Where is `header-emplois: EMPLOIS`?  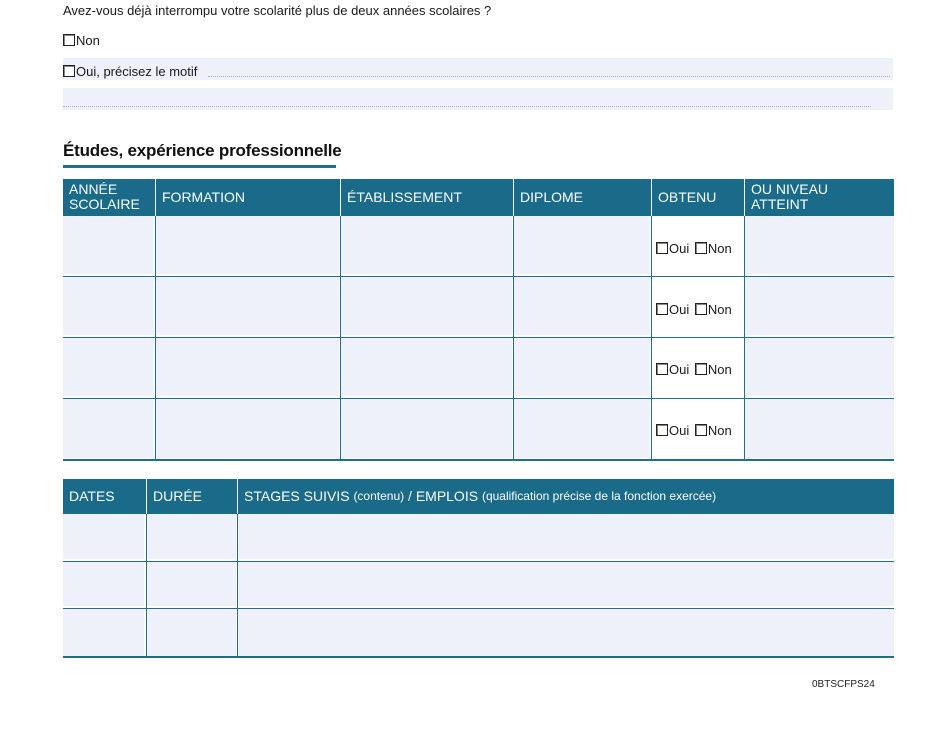 header-emplois: EMPLOIS is located at coordinates (447, 496).